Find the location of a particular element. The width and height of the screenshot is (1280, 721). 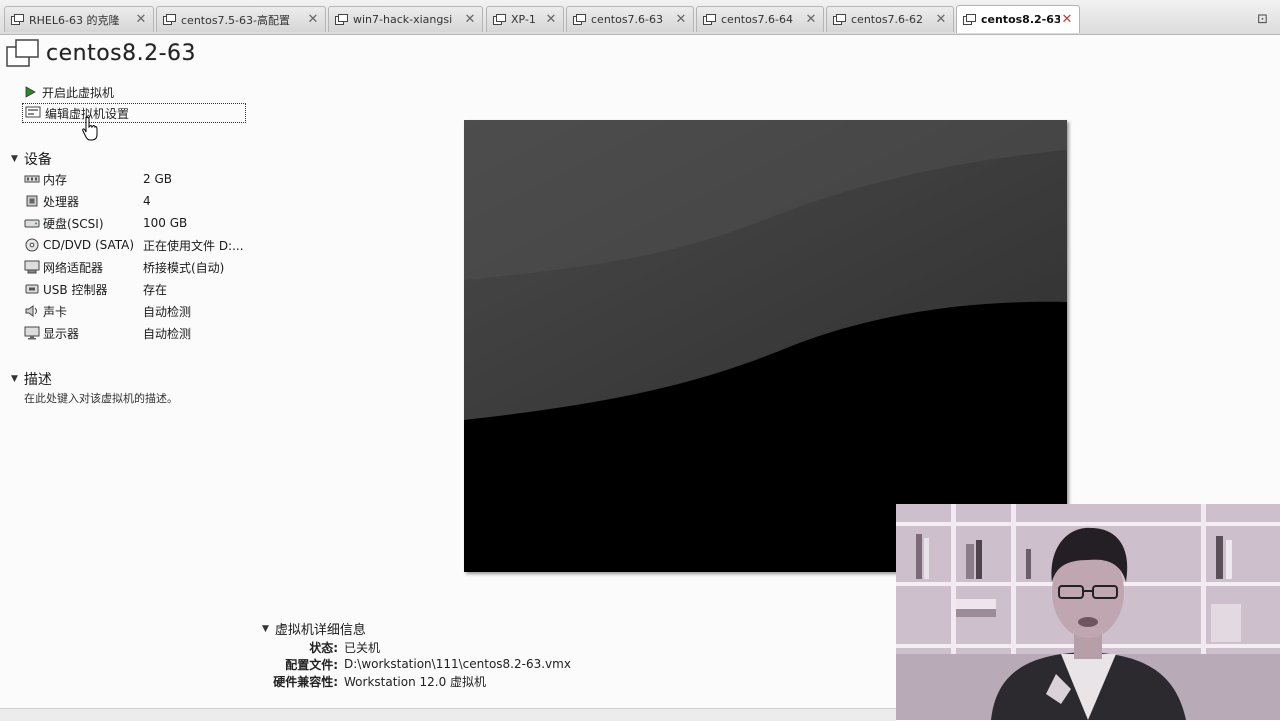

device-row-processor: 处理器 4 is located at coordinates (144, 201).